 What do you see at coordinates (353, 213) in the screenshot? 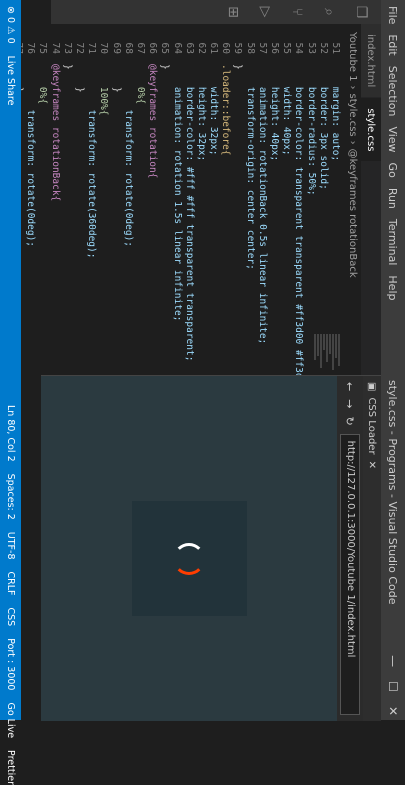
I see `breadcrumb-symbol: @keyframes rotationBack` at bounding box center [353, 213].